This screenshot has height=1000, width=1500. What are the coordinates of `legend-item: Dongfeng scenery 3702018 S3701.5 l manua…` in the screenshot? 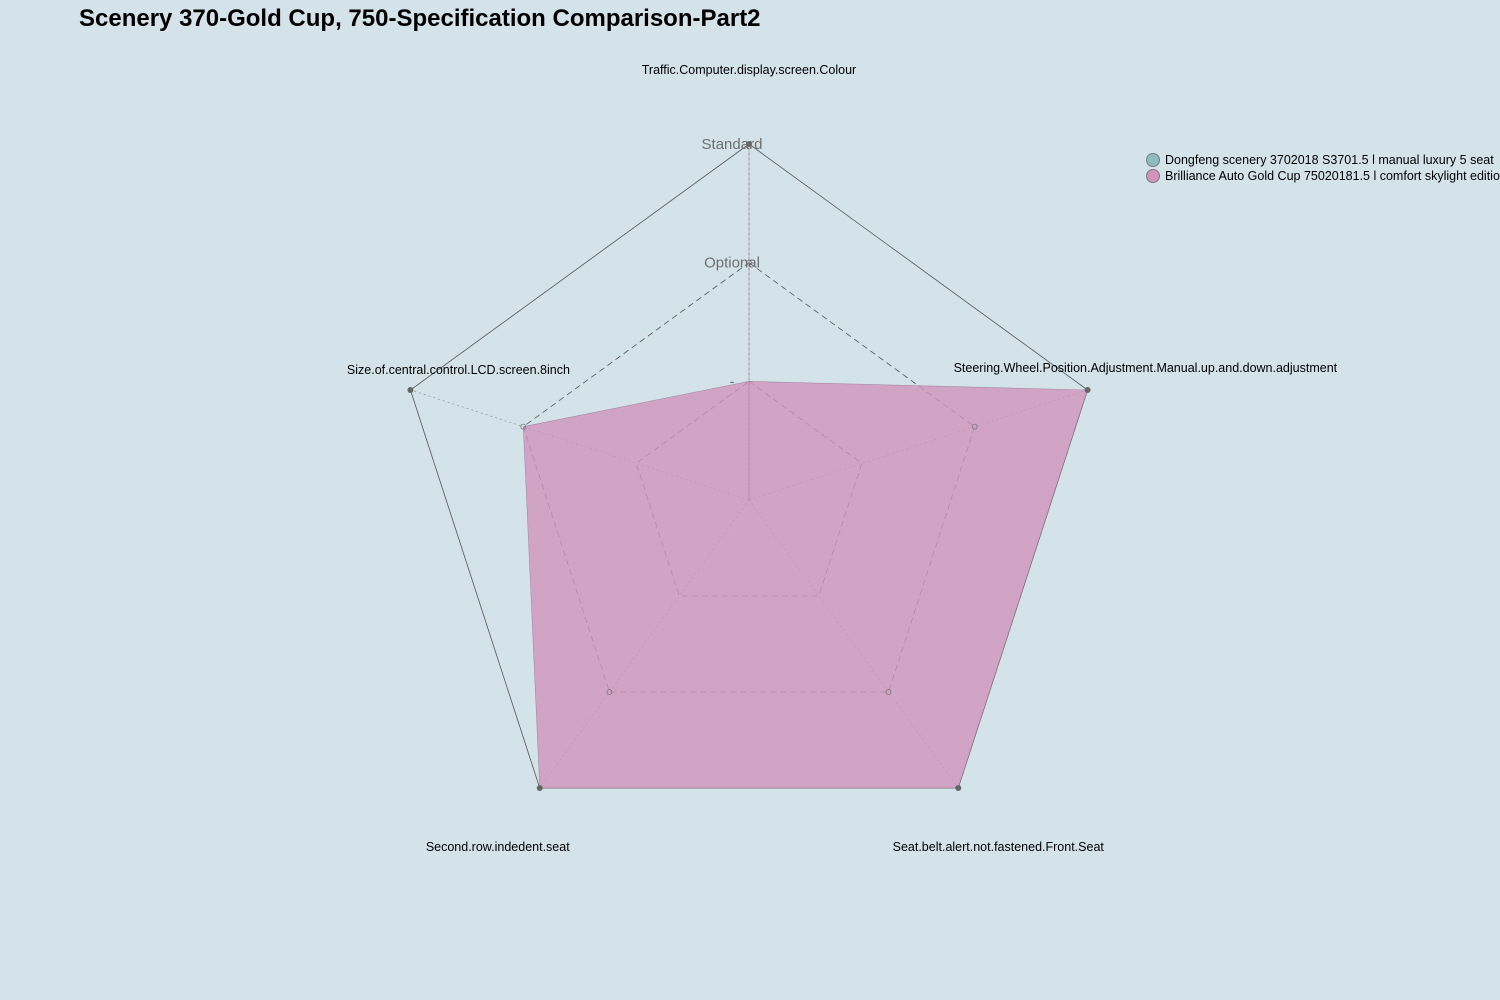 It's located at (1323, 160).